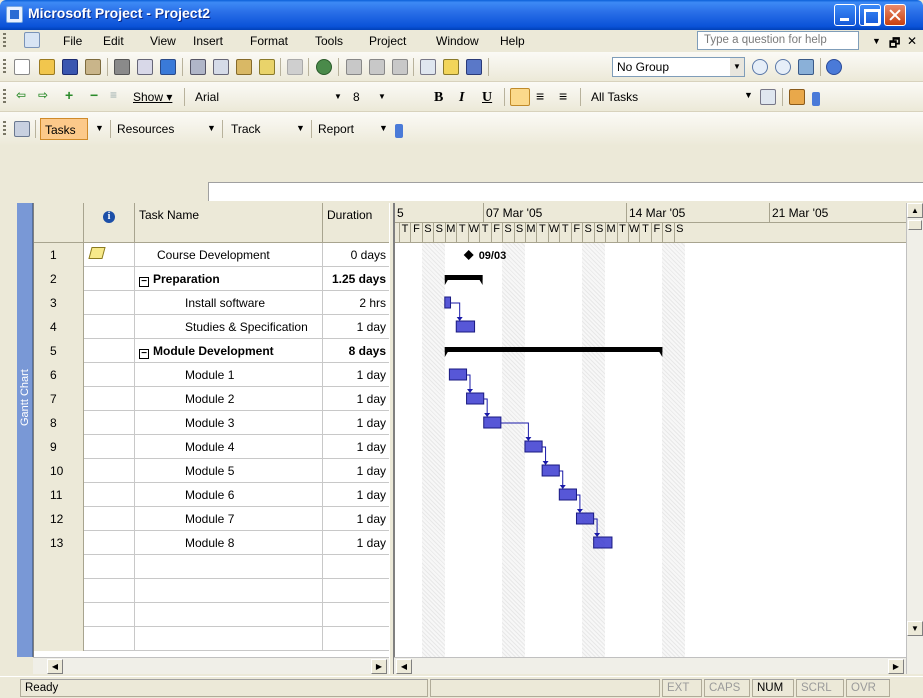  Describe the element at coordinates (377, 67) in the screenshot. I see `unlink-tasks-icon` at that location.